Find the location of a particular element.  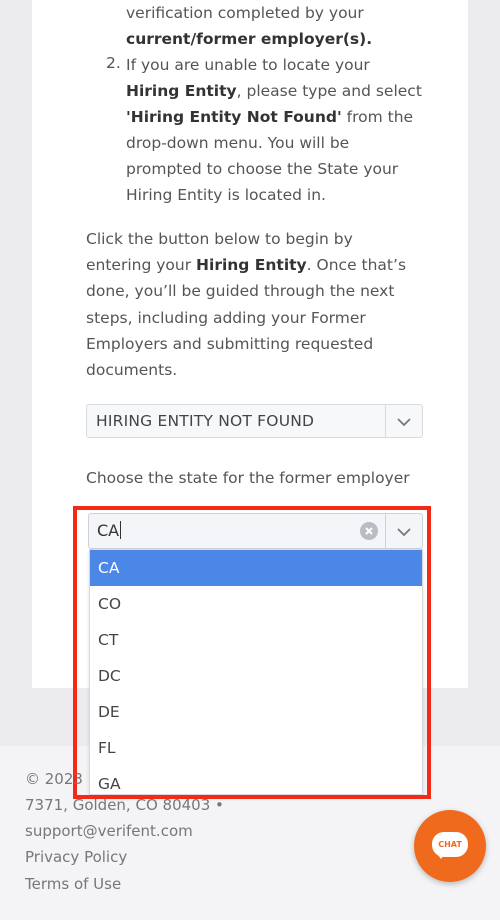

not-found-text: 'Hiring Entity Not Found' is located at coordinates (234, 117).